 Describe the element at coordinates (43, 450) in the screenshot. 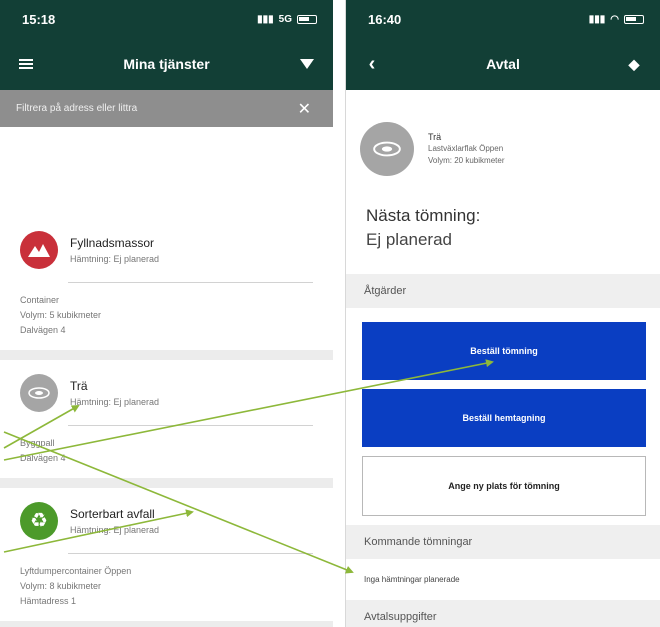

I see `service-details: Byggpall Dalvägen 4` at that location.